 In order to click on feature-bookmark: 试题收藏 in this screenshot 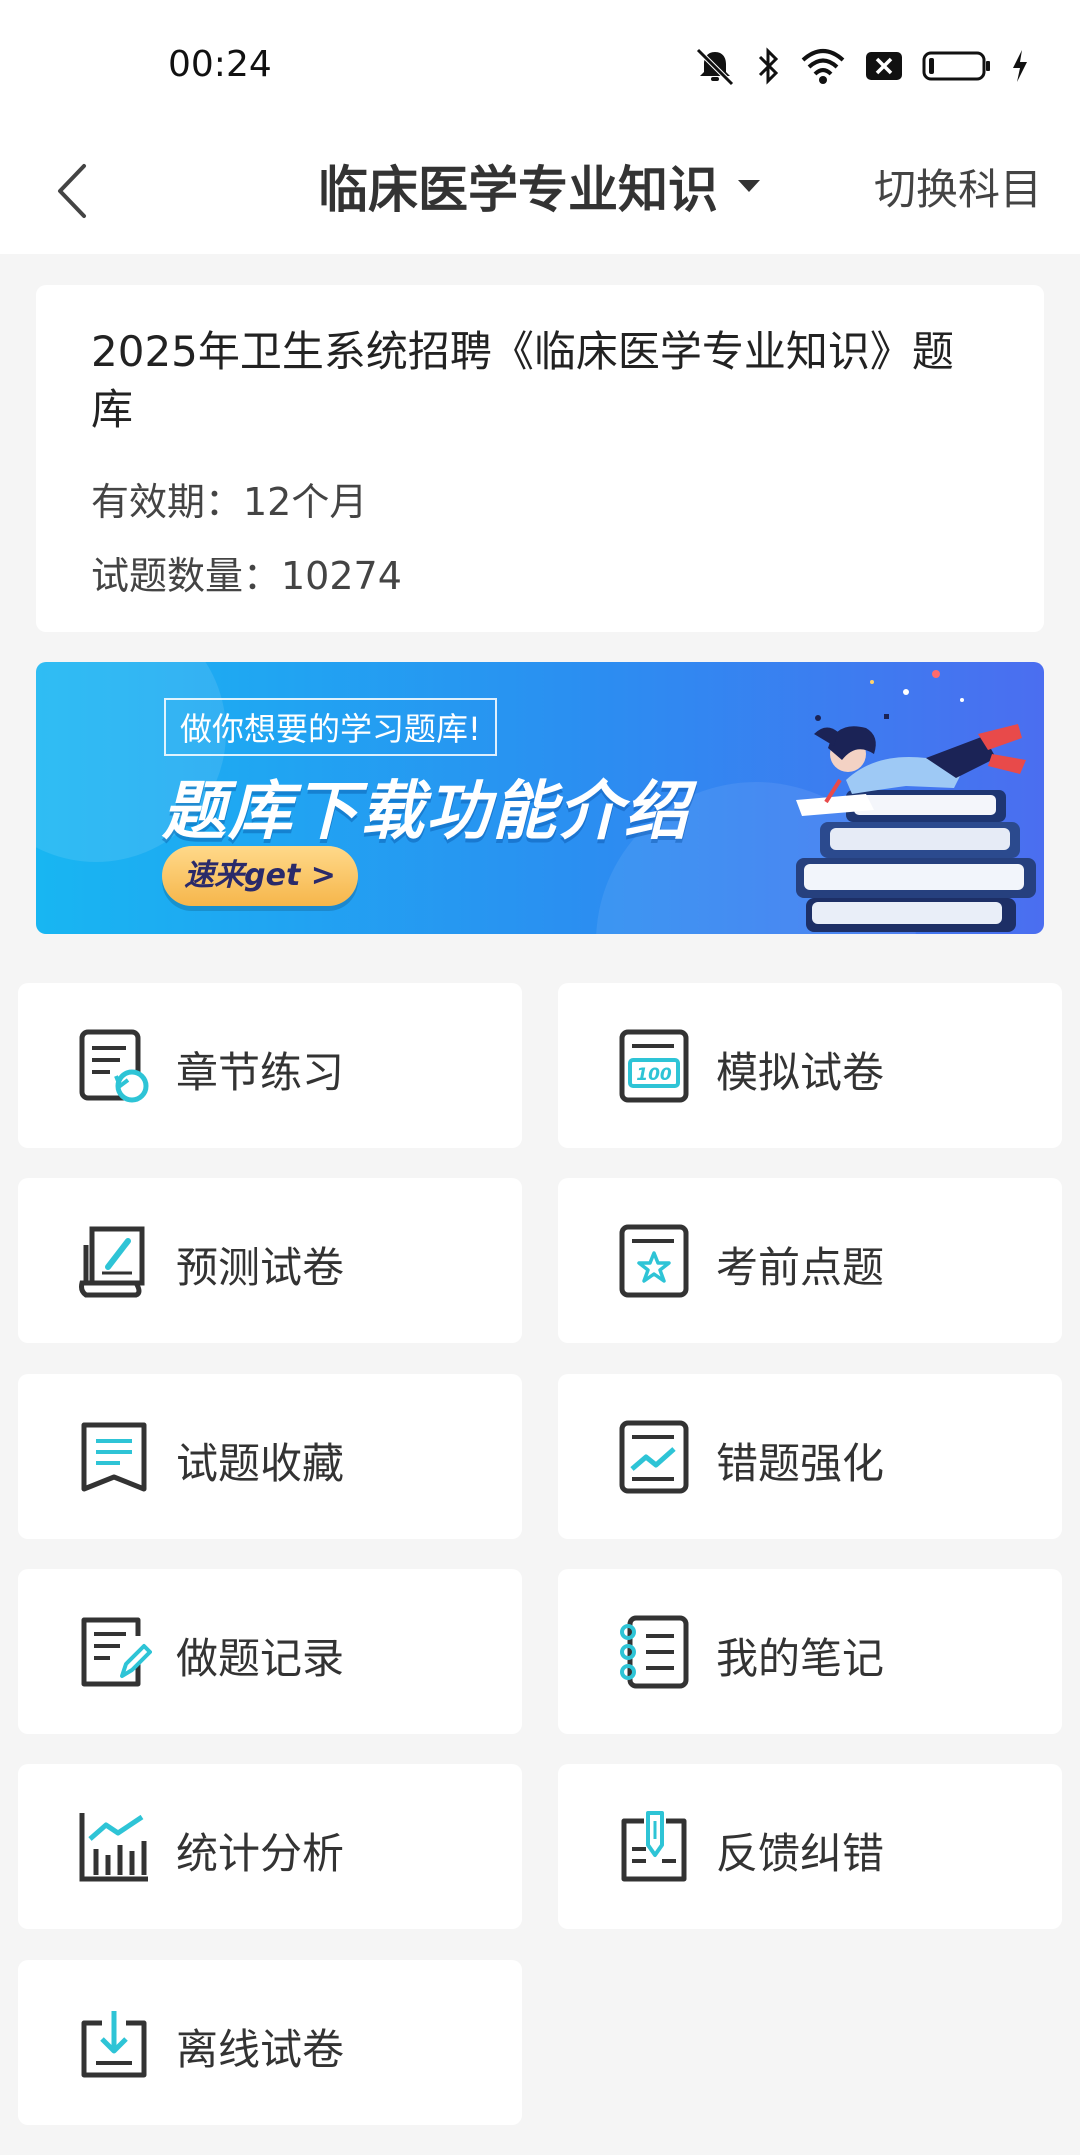, I will do `click(270, 1456)`.